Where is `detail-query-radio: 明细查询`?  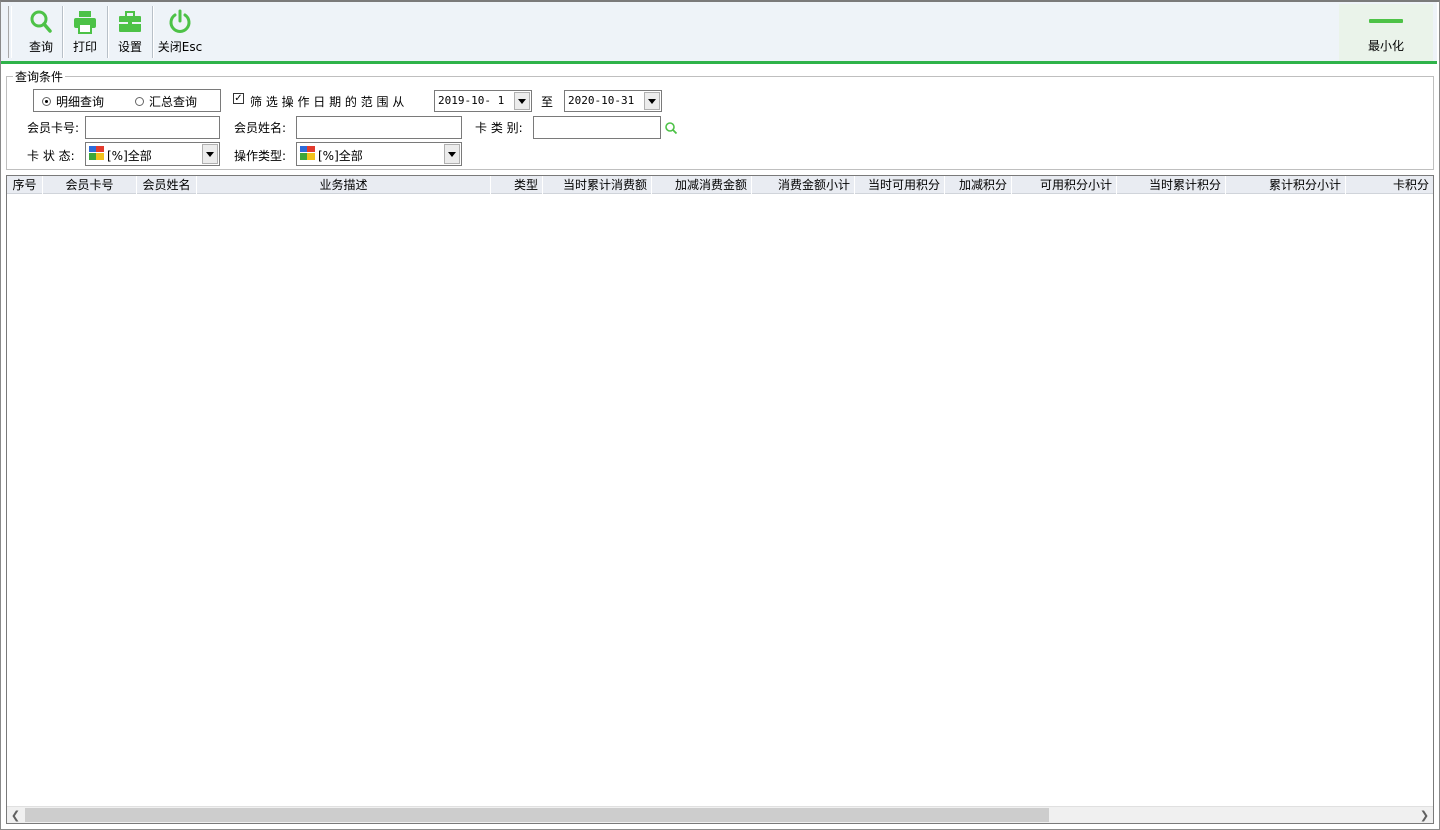 detail-query-radio: 明细查询 is located at coordinates (73, 101).